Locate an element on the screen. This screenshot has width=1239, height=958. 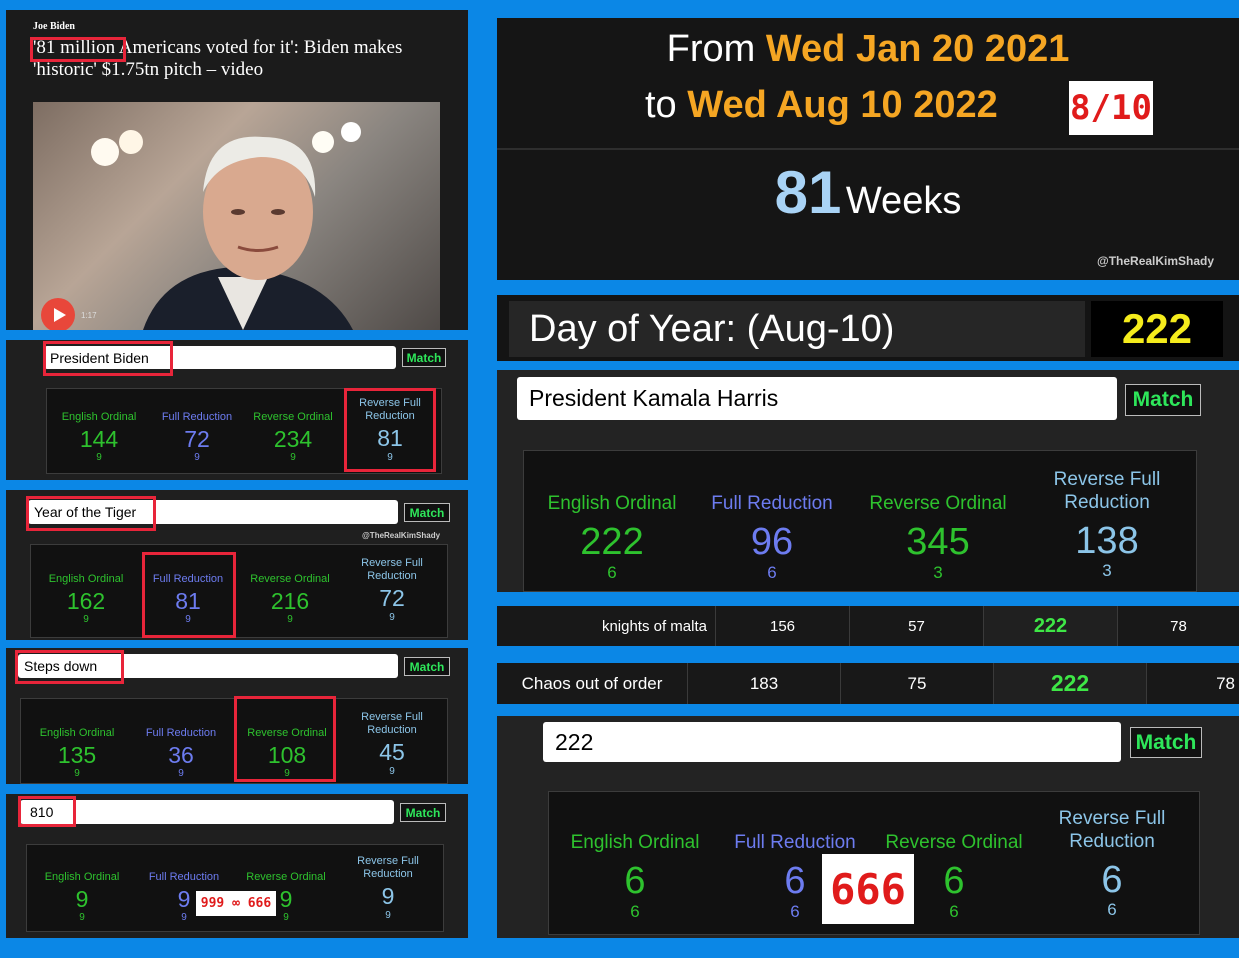
video-thumbnail: 1:17 is located at coordinates (236, 216).